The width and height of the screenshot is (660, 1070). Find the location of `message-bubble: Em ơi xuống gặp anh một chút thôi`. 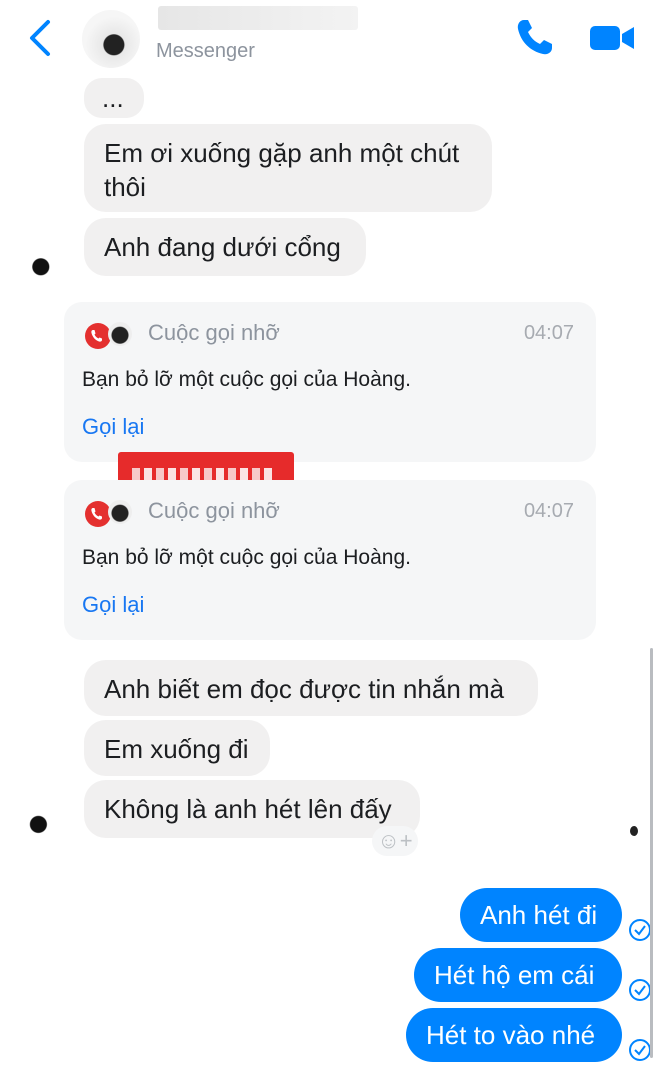

message-bubble: Em ơi xuống gặp anh một chút thôi is located at coordinates (288, 168).